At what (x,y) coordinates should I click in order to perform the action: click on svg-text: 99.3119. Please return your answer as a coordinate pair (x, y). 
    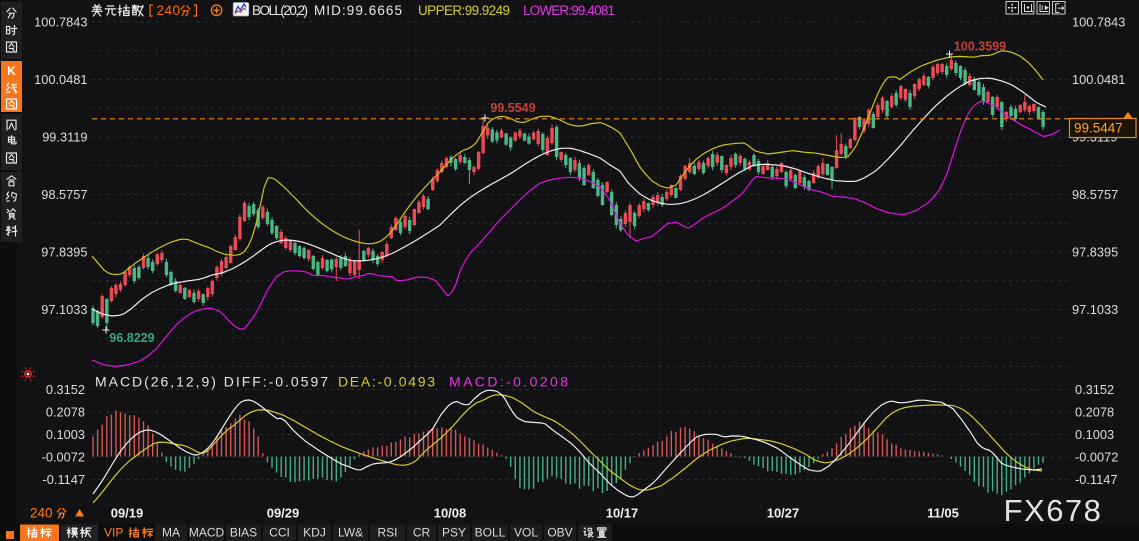
    Looking at the image, I should click on (64, 137).